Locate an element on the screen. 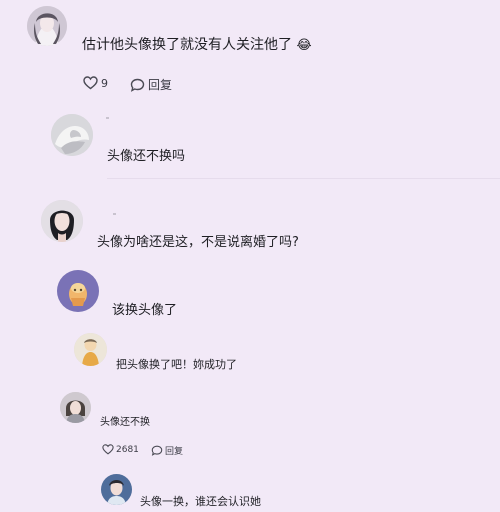  comment-text: 估计他头像换了就没有人关注他了 😂 is located at coordinates (197, 45).